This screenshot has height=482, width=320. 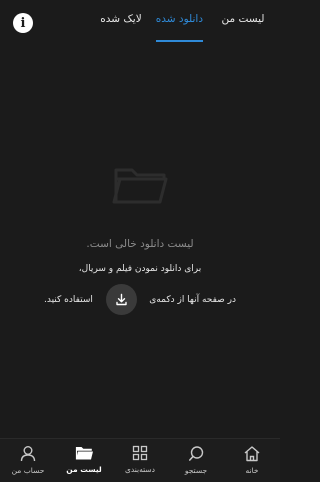 I want to click on search-icon, so click(x=195, y=453).